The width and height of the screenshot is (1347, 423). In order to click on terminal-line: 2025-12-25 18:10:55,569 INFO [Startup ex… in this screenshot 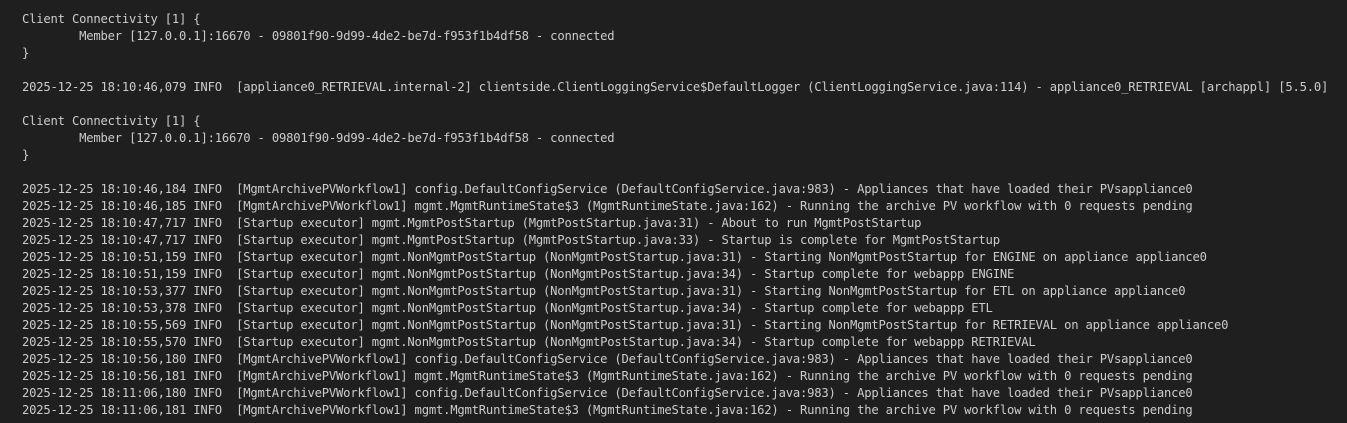, I will do `click(625, 325)`.